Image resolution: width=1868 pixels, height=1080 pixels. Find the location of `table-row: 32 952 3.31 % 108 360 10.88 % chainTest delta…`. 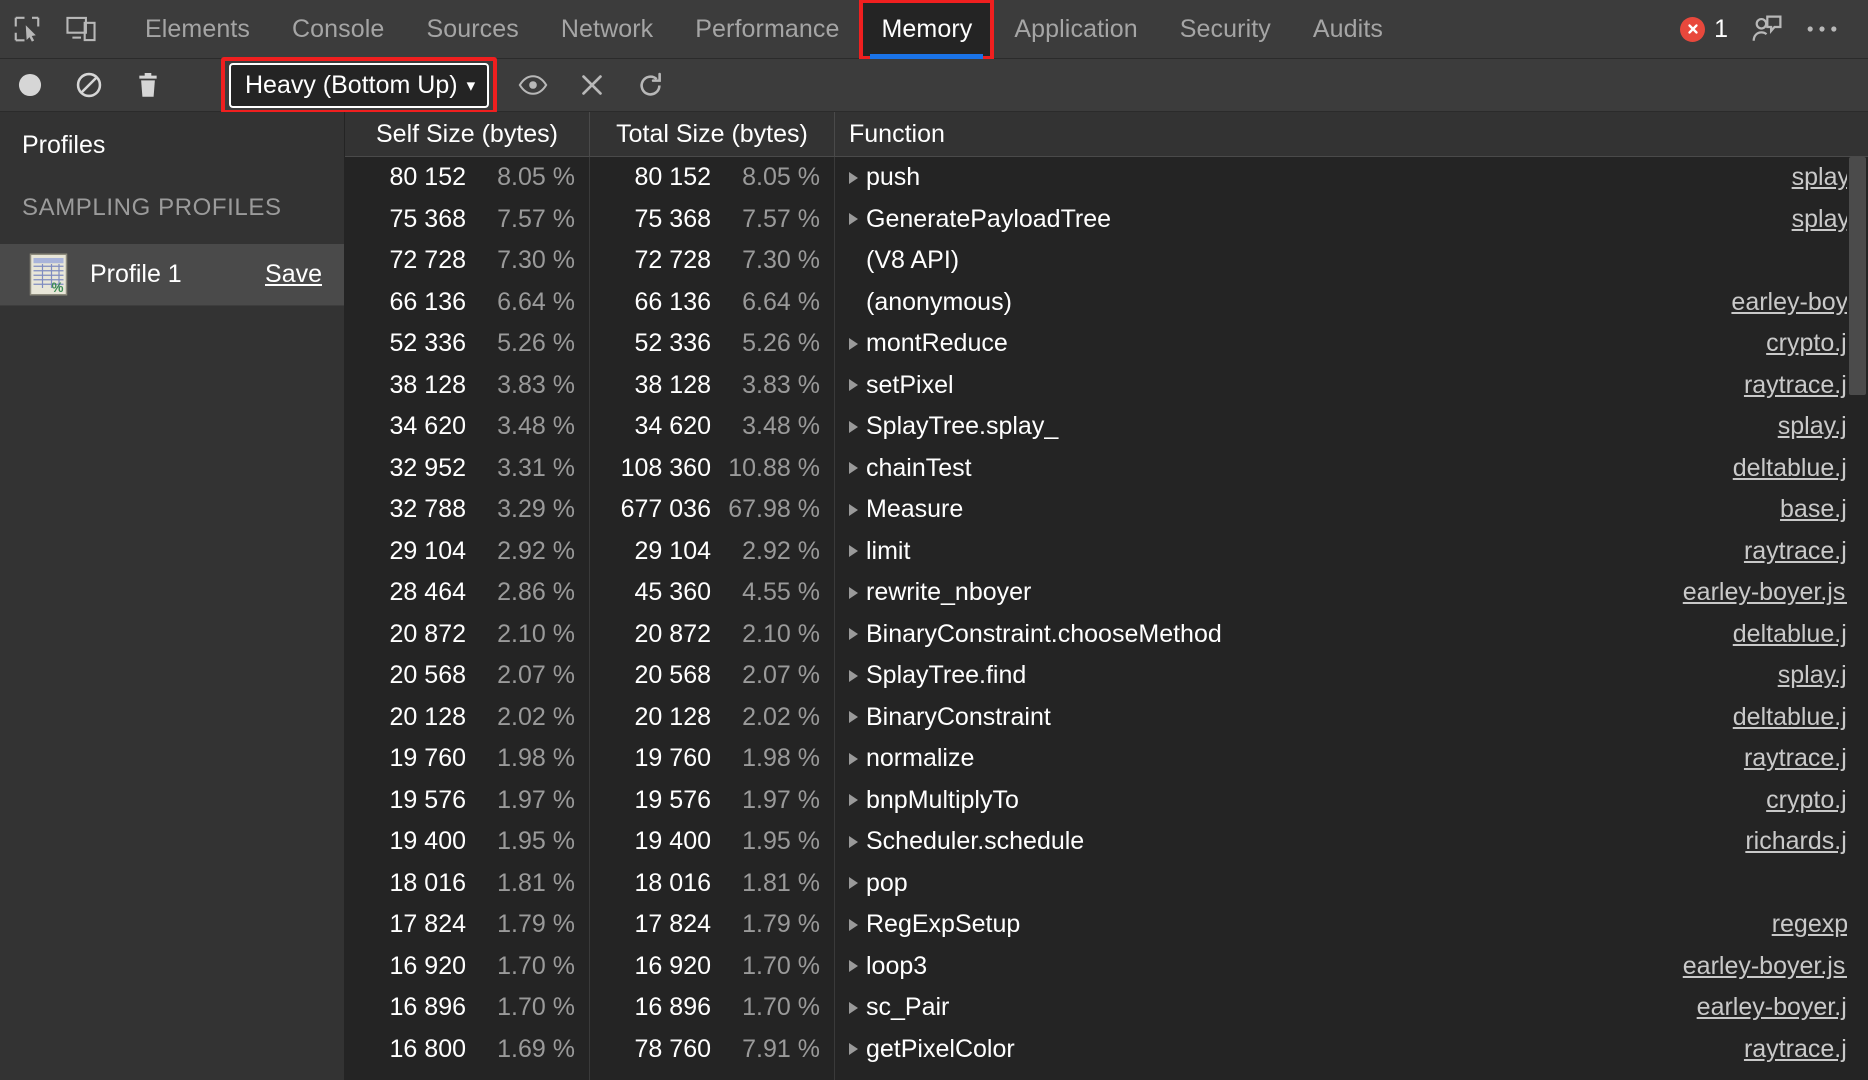

table-row: 32 952 3.31 % 108 360 10.88 % chainTest delta… is located at coordinates (1106, 468).